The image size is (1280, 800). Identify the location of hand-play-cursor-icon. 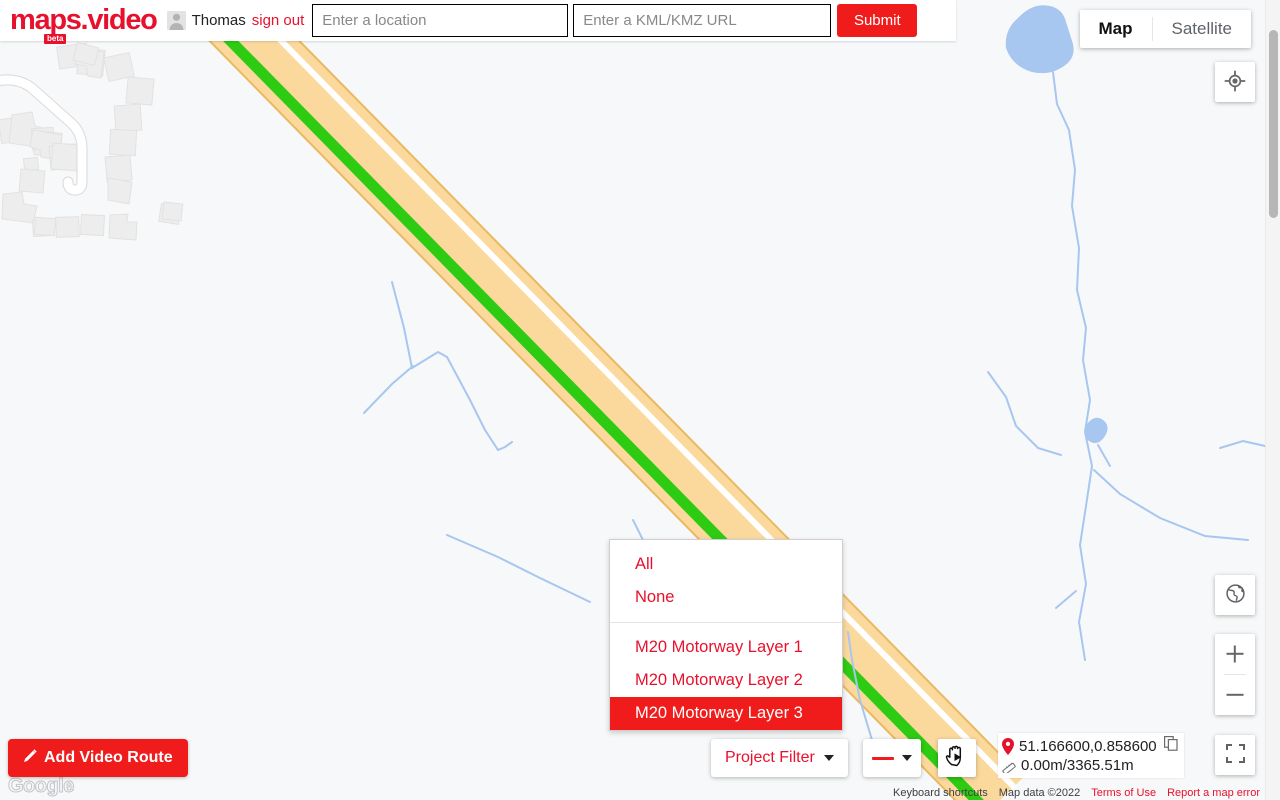
(957, 758).